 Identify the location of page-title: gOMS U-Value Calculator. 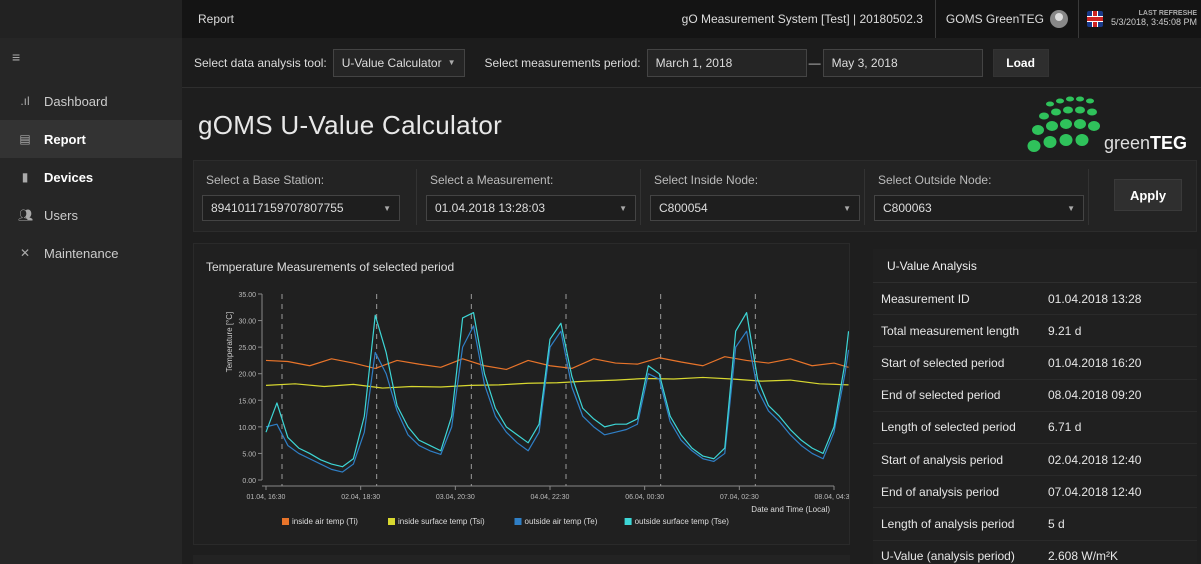
(350, 125).